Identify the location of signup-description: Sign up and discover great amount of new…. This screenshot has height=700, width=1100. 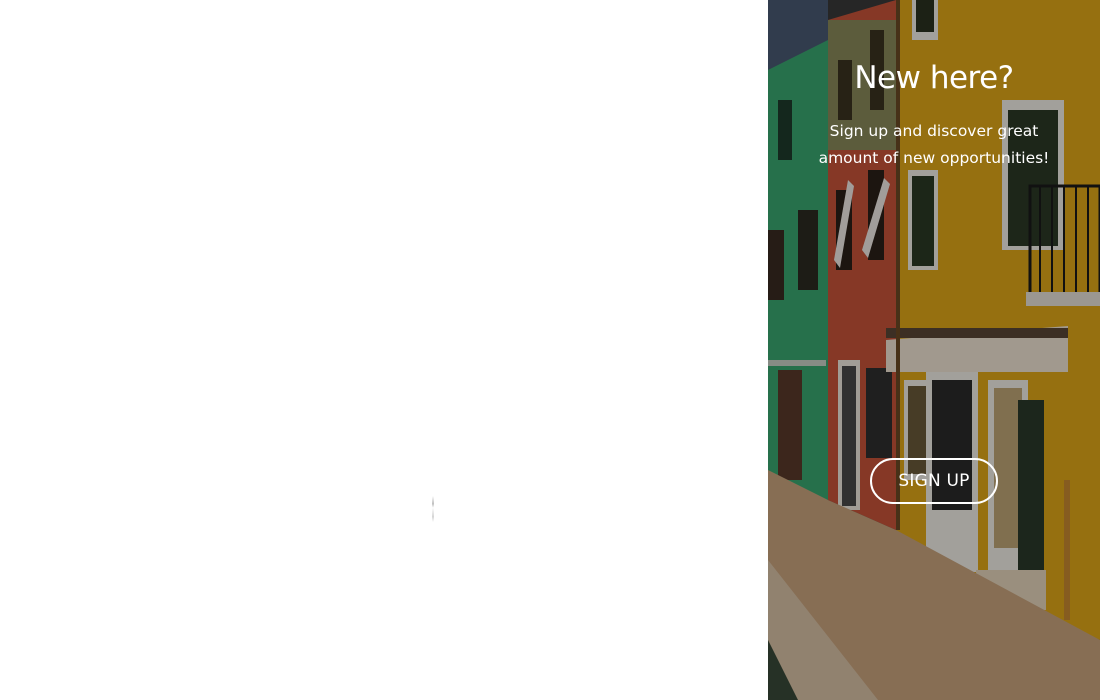
(934, 144).